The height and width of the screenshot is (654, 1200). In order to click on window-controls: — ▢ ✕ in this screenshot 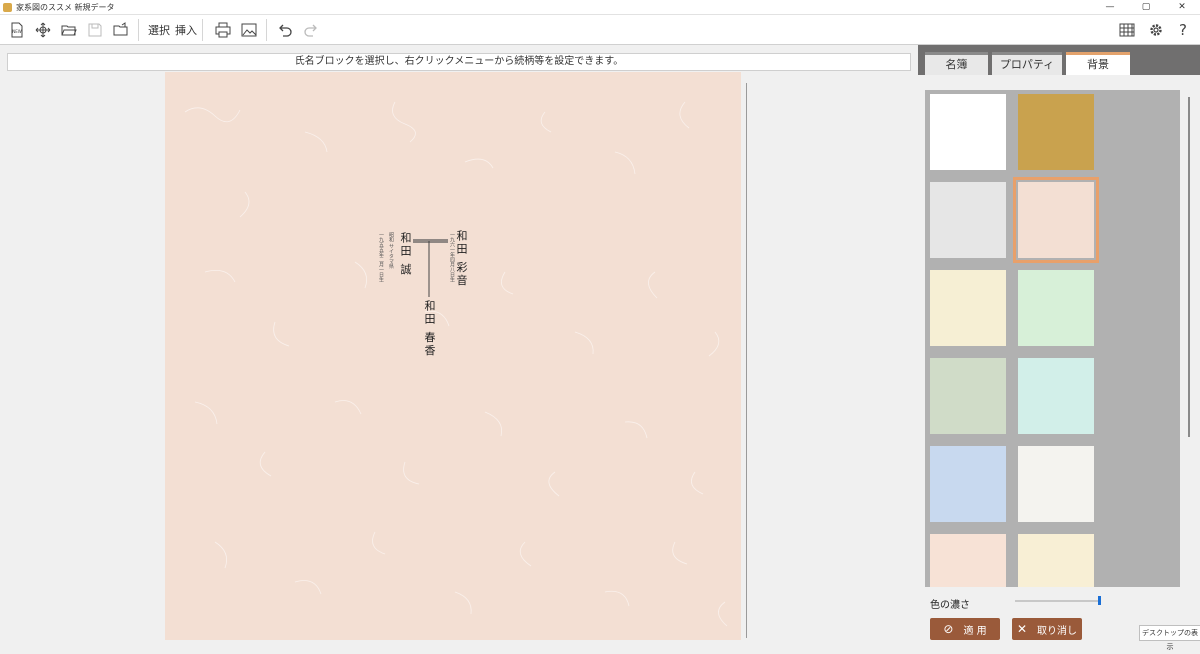, I will do `click(1146, 7)`.